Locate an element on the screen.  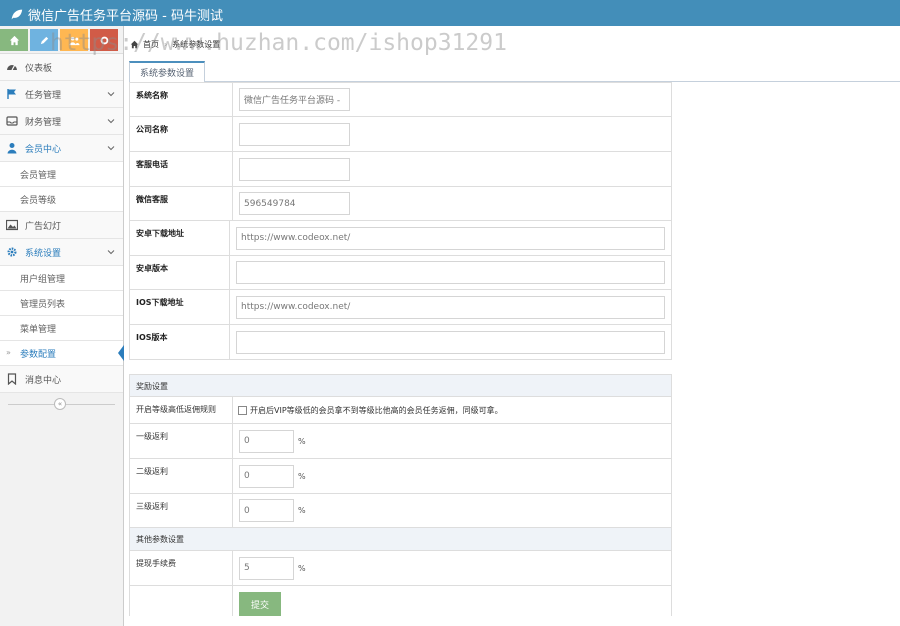
sidebar-subitem-member-manage: 会员管理 is located at coordinates (61, 174).